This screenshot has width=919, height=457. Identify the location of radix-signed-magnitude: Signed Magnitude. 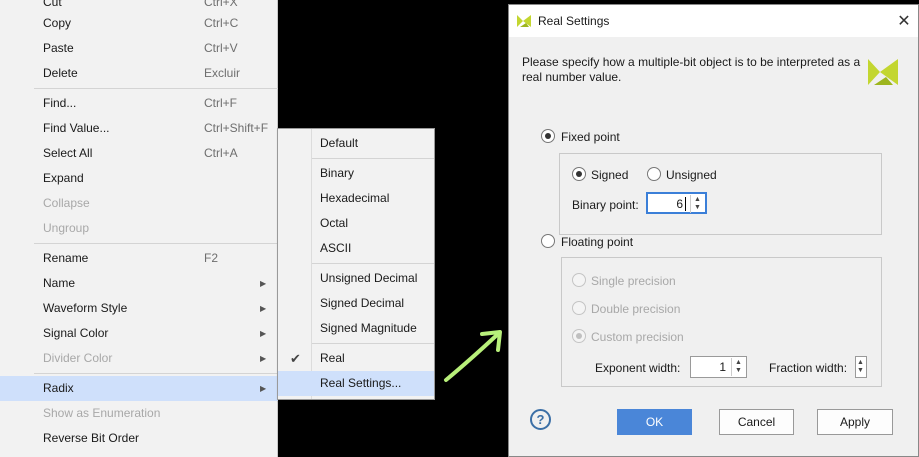
(356, 328).